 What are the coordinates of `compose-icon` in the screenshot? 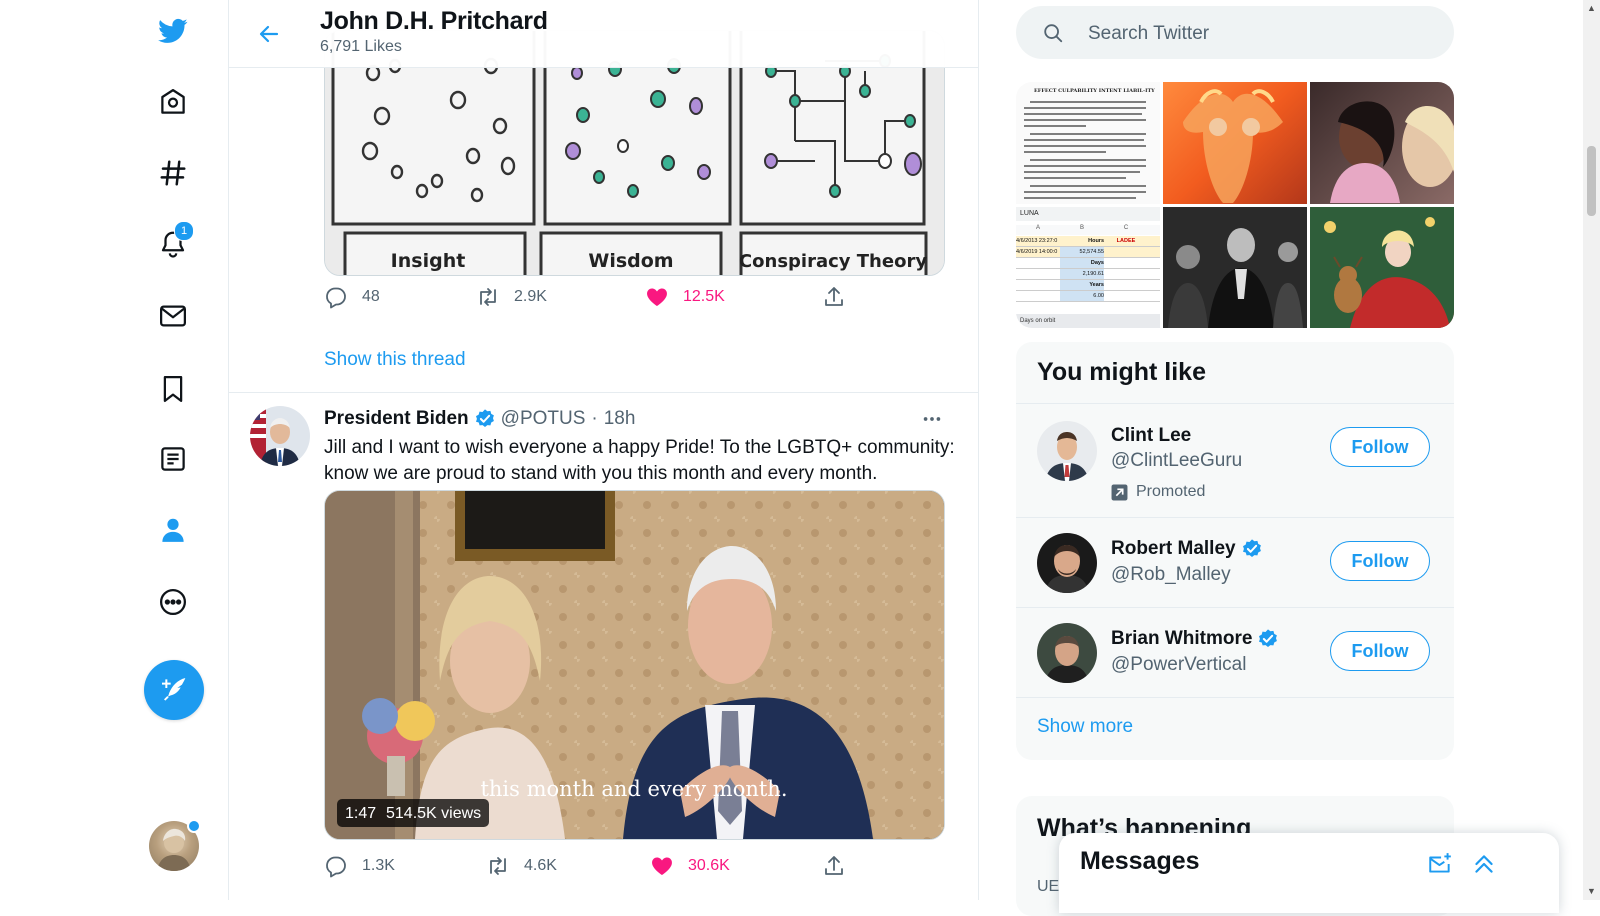 It's located at (174, 689).